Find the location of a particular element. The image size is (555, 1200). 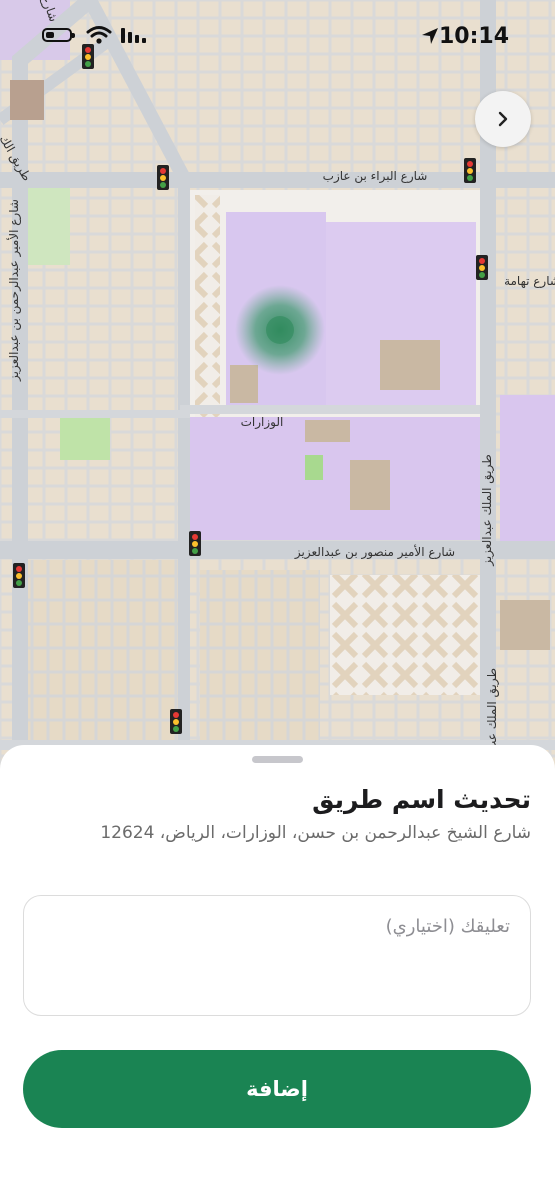

wifi-icon is located at coordinates (99, 35).